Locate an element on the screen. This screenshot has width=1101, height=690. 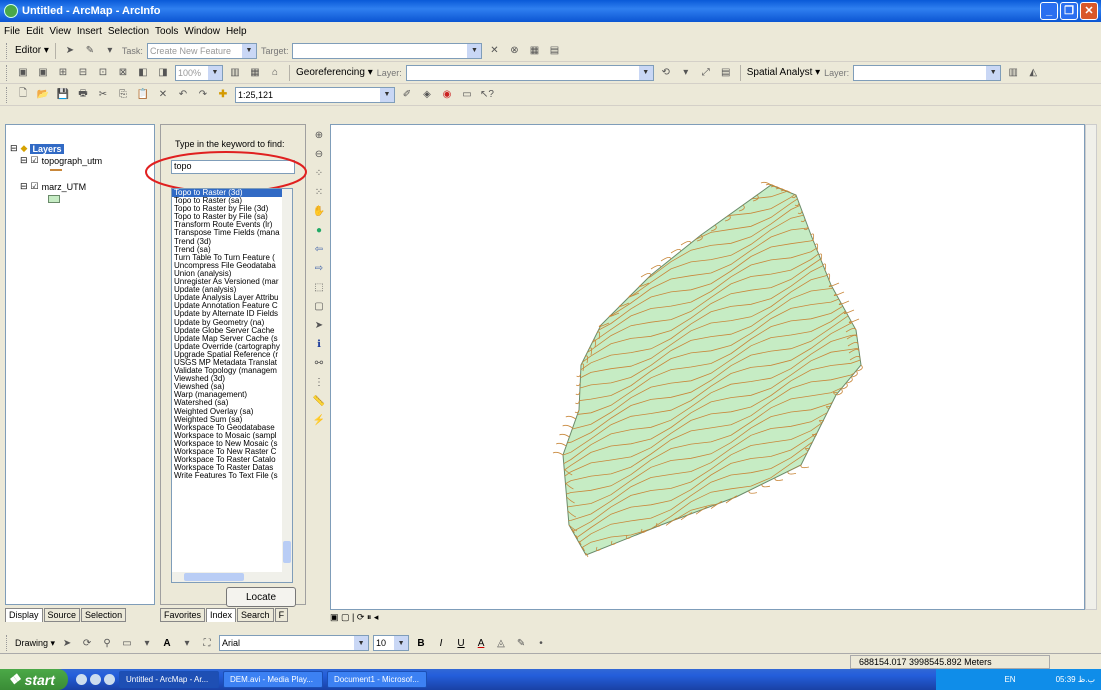
tool-list-item: Workspace To Geodatabase is located at coordinates (228, 428).